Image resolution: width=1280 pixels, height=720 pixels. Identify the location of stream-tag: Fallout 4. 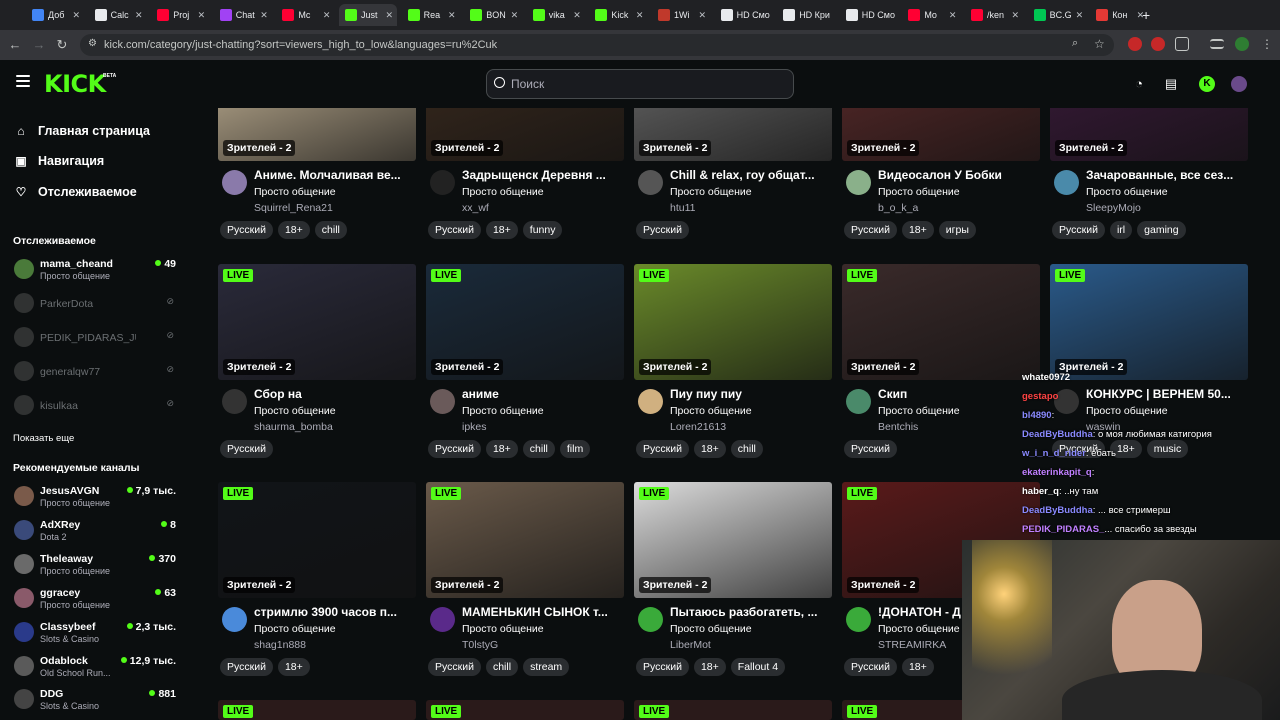
(758, 667).